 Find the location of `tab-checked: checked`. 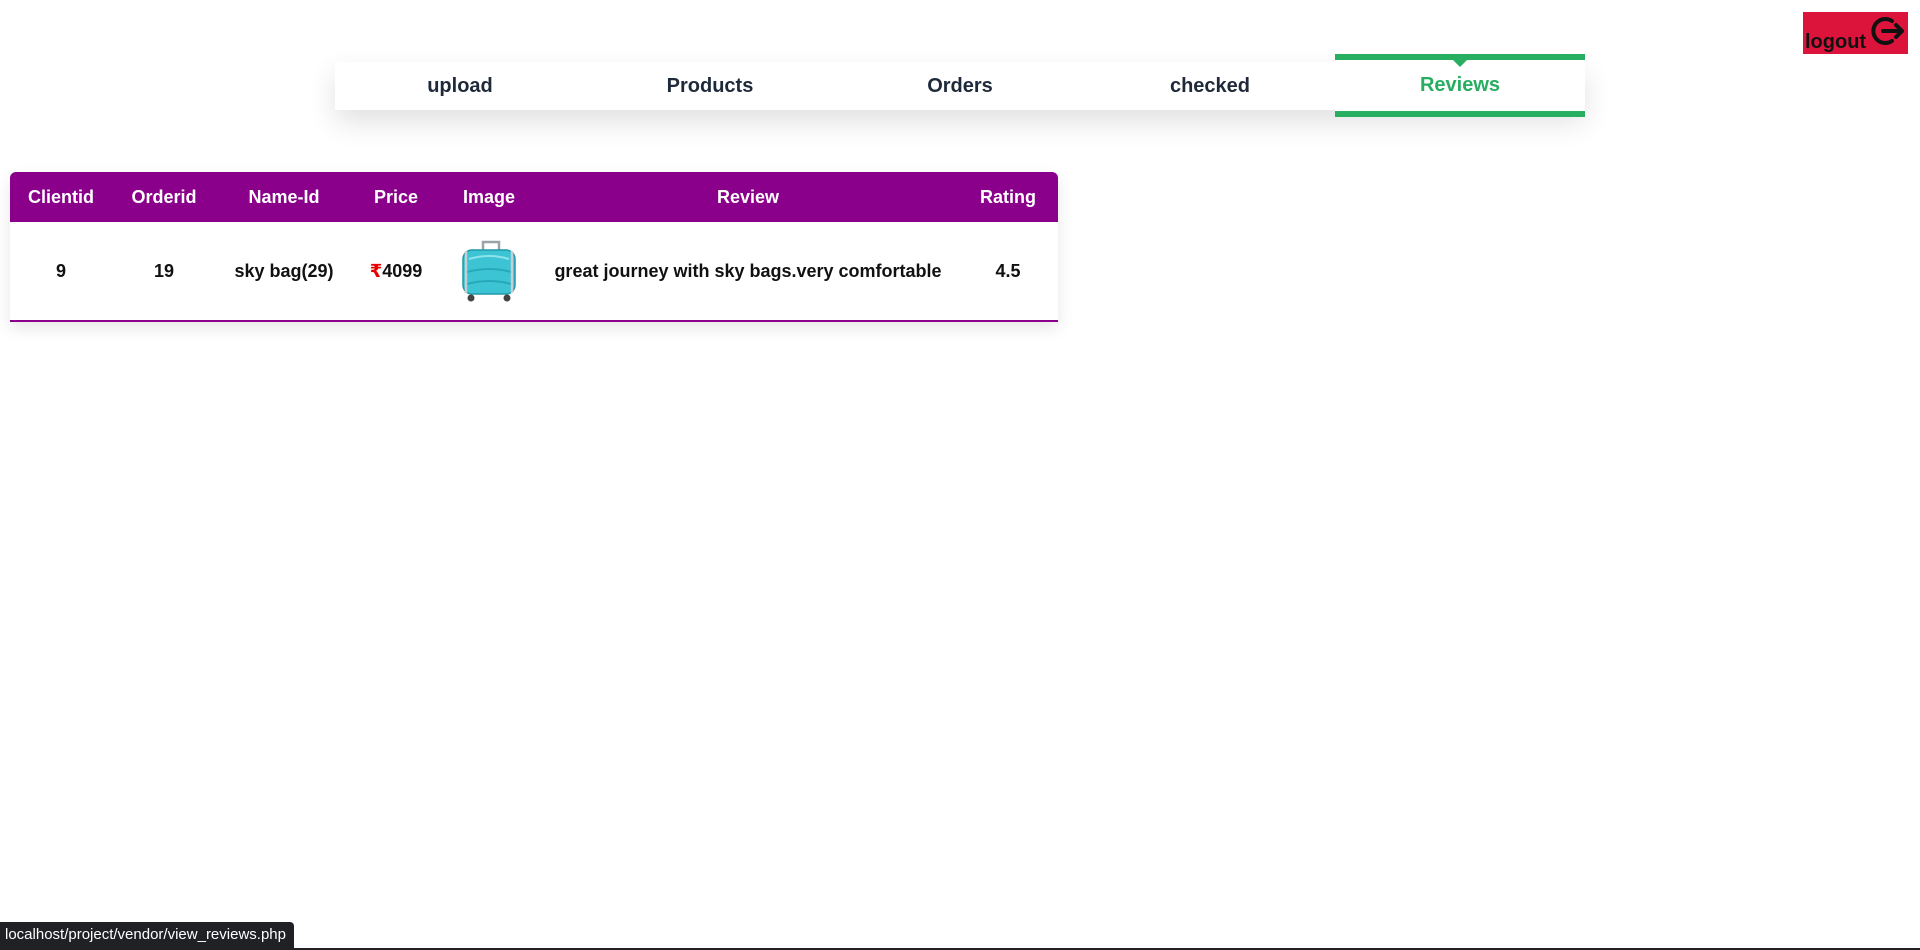

tab-checked: checked is located at coordinates (1210, 86).